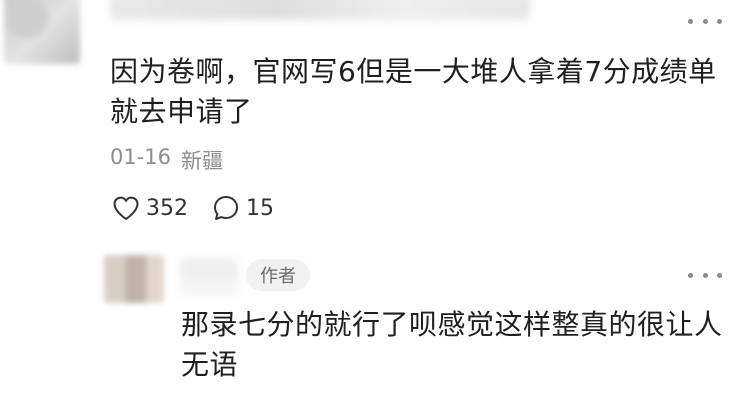  I want to click on reply-body: 那录七分的就行了呗感觉这样整真的很让人 无语, so click(456, 345).